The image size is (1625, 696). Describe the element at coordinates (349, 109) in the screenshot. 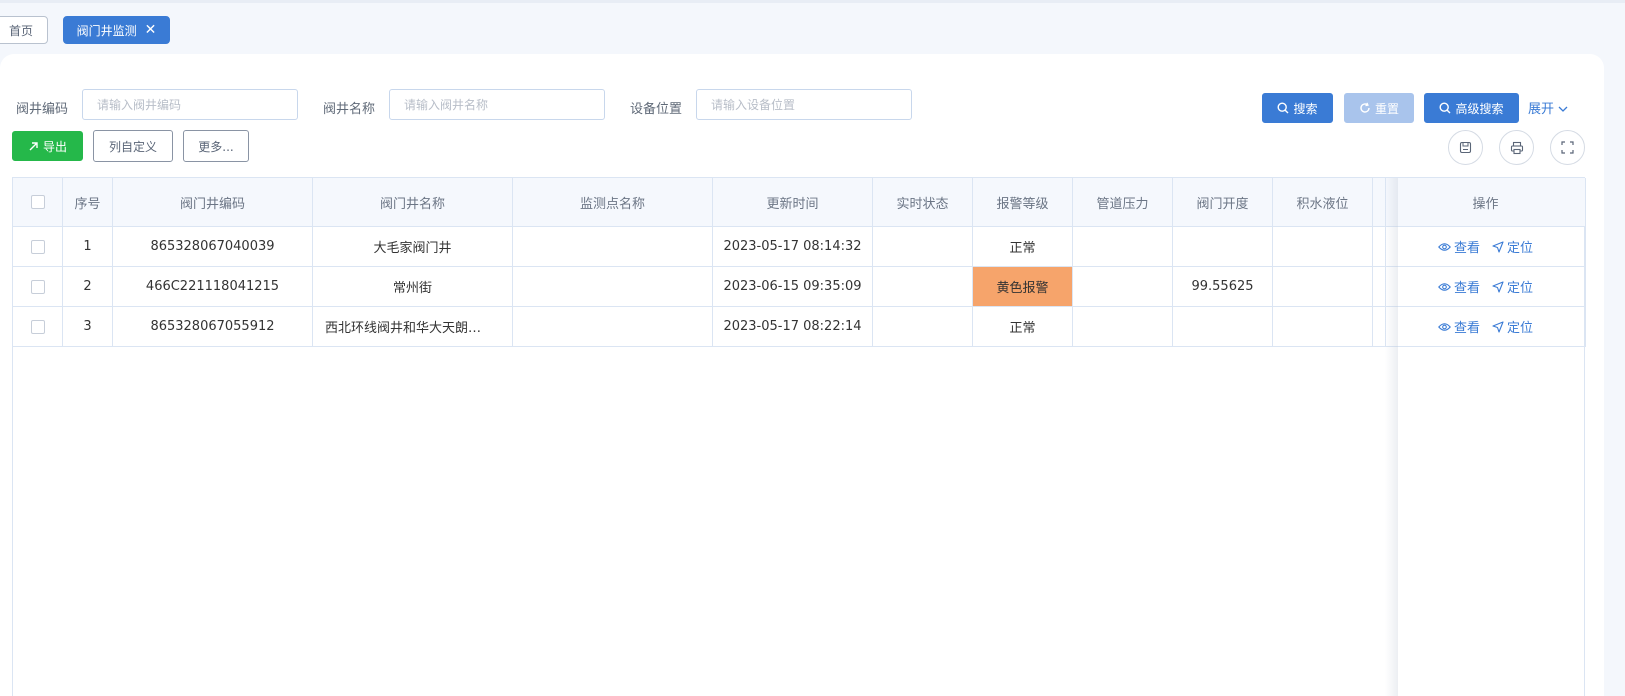

I see `filter-name-label: 阀井名称` at that location.